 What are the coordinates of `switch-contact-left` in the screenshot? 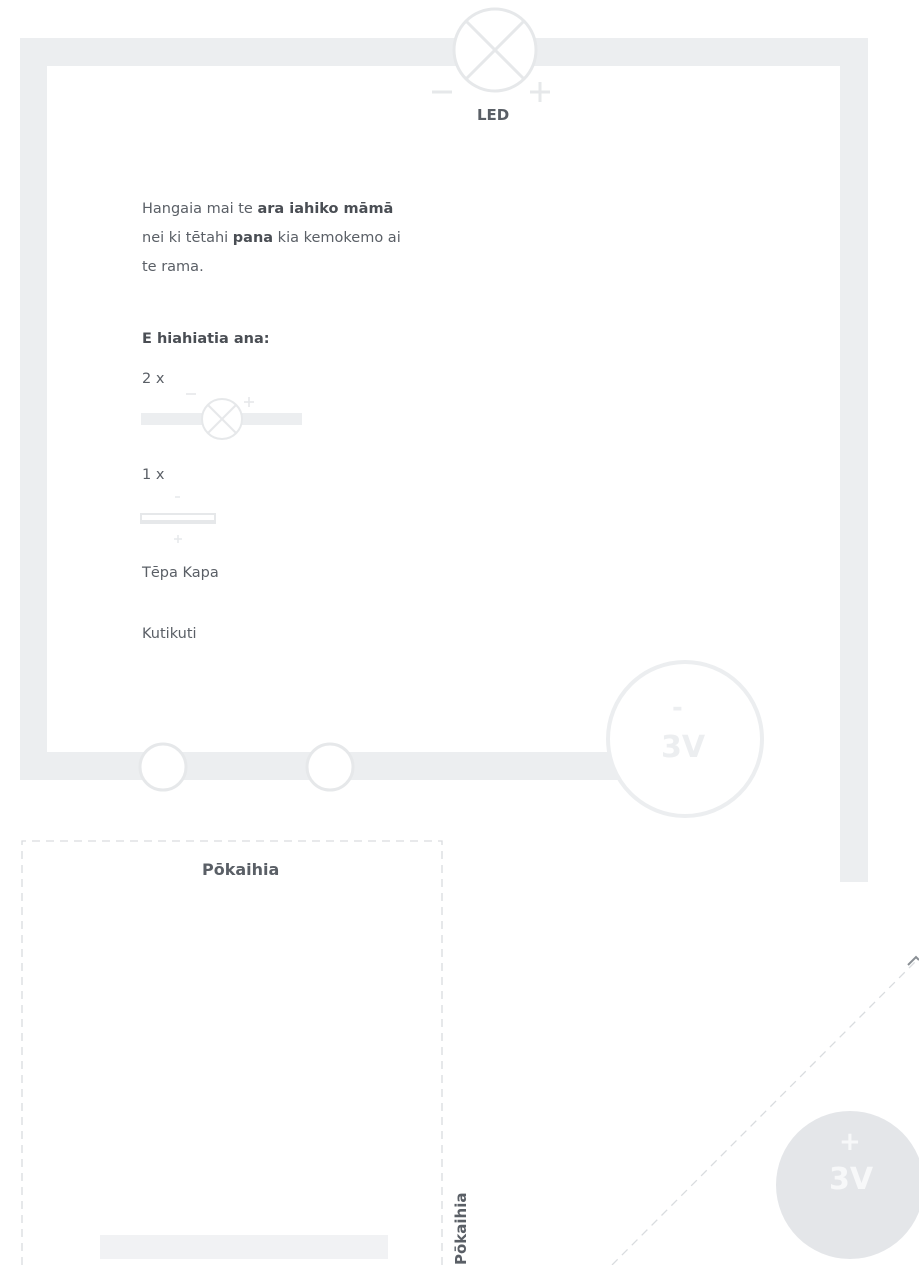 It's located at (163, 767).